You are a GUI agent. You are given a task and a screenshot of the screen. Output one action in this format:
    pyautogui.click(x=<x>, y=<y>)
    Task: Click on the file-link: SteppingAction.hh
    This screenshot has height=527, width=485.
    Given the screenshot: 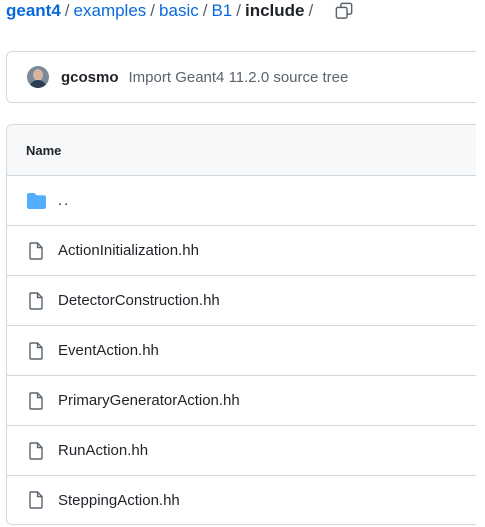 What is the action you would take?
    pyautogui.click(x=119, y=500)
    